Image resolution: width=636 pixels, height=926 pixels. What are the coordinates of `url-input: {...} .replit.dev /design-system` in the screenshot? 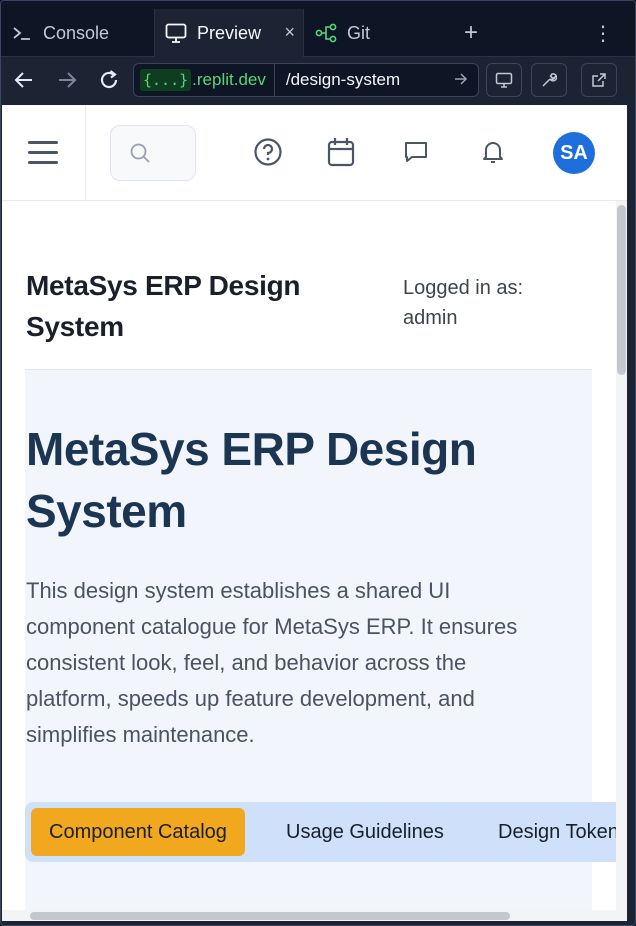 It's located at (306, 80).